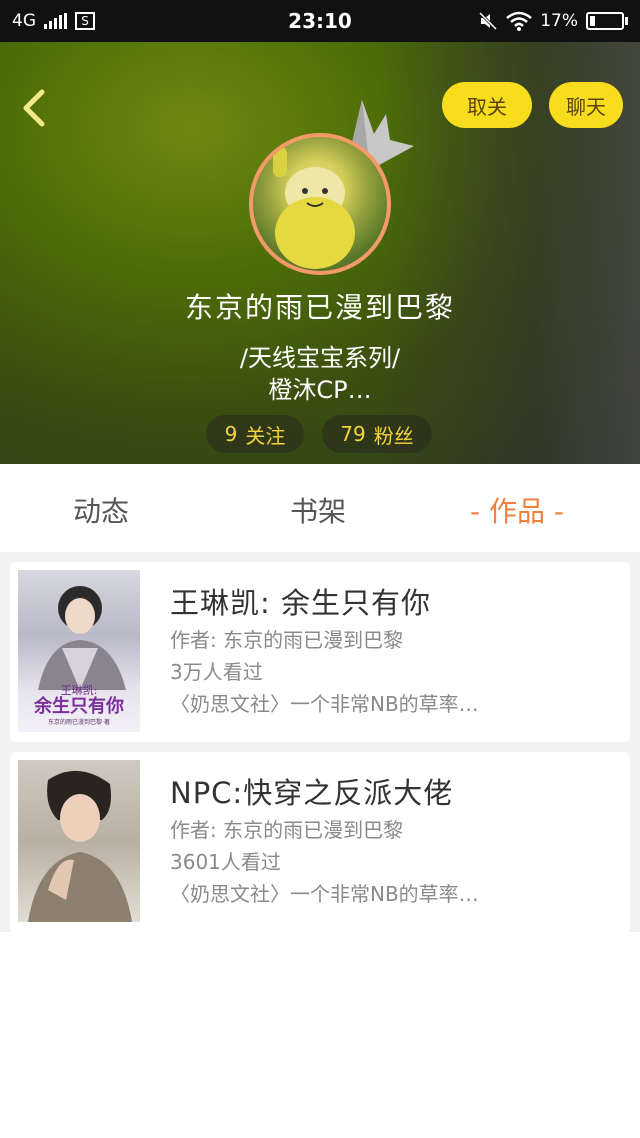 Image resolution: width=640 pixels, height=1138 pixels. What do you see at coordinates (607, 21) in the screenshot?
I see `battery-icon` at bounding box center [607, 21].